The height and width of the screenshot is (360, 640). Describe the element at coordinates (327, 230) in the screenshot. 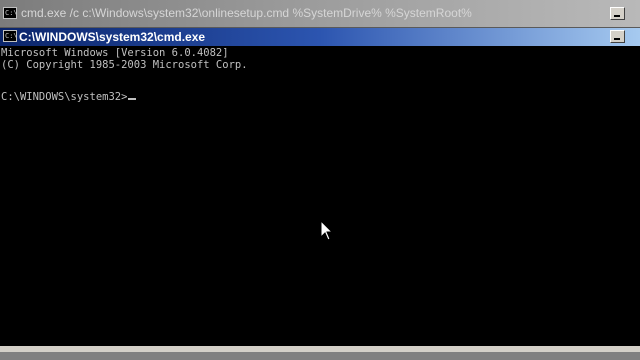

I see `mouse-pointer-icon` at that location.